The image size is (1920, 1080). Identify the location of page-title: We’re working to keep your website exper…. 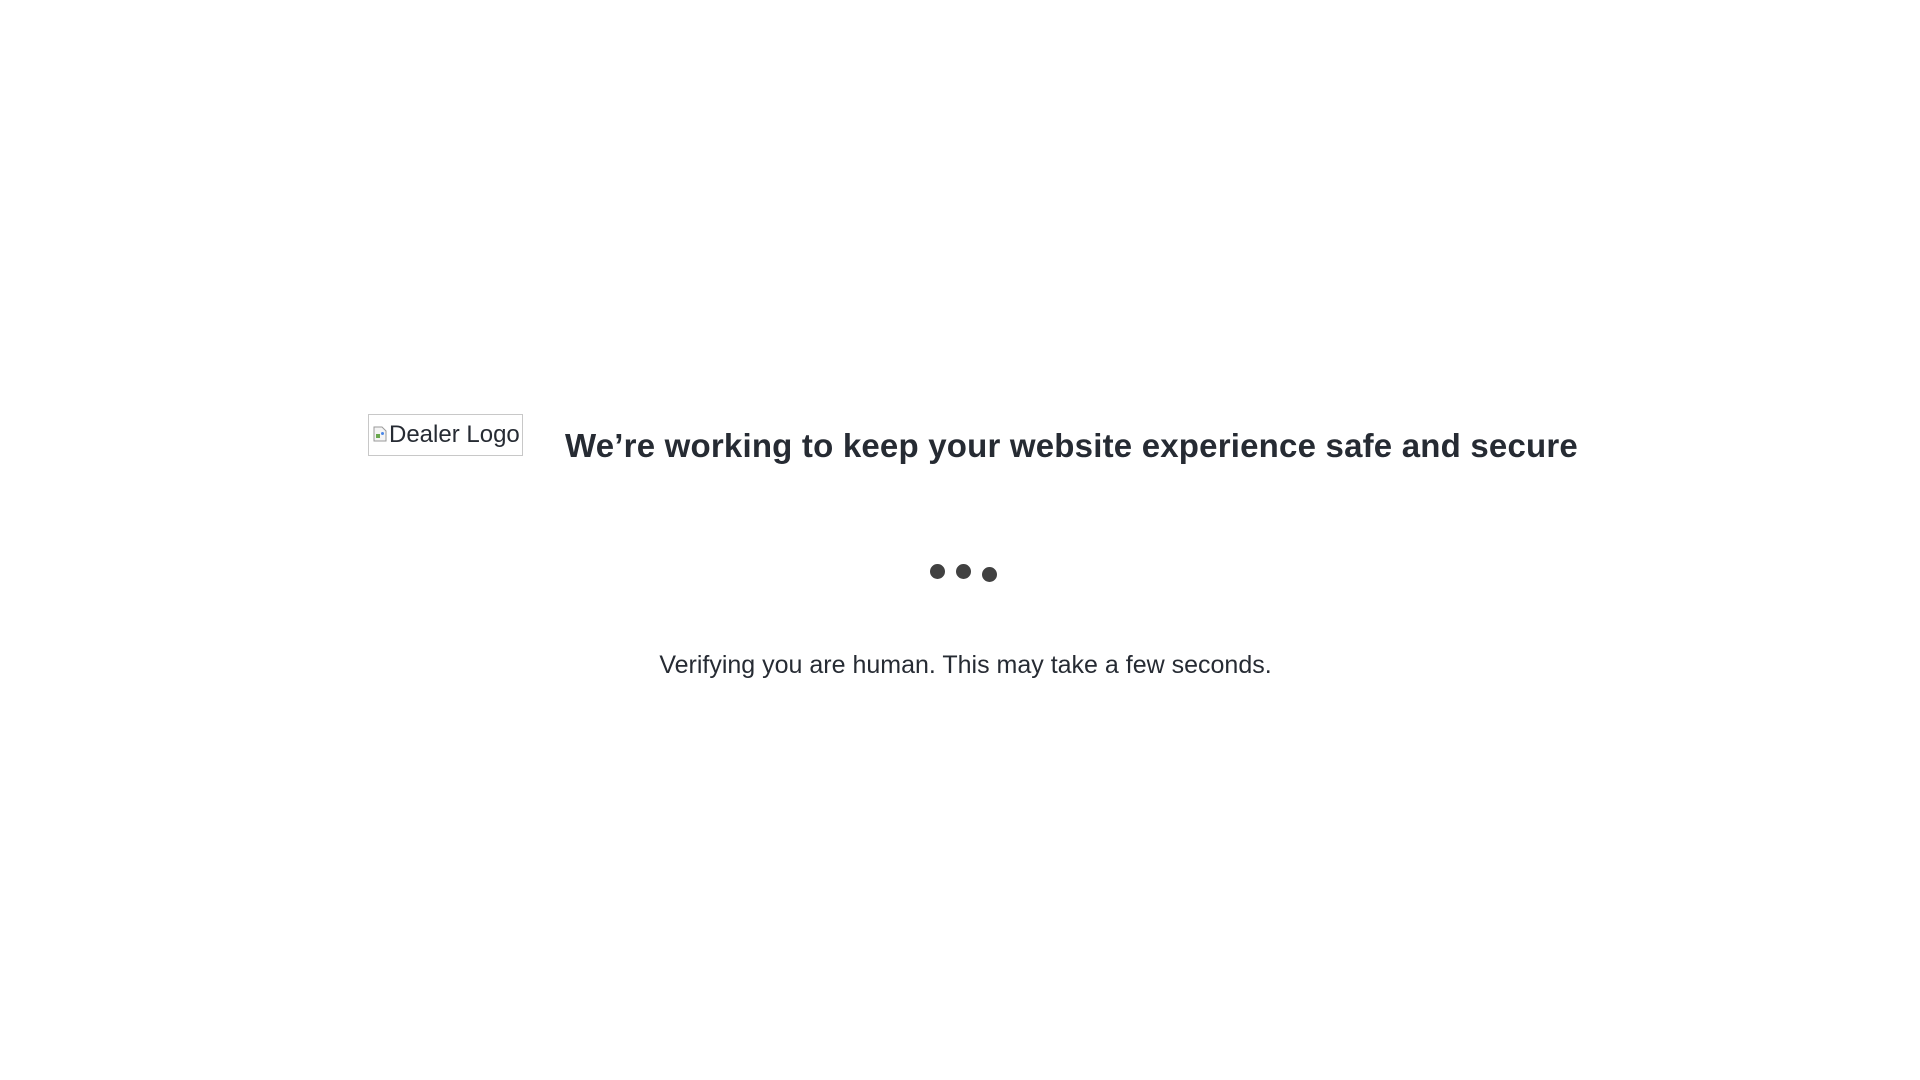
(1071, 445).